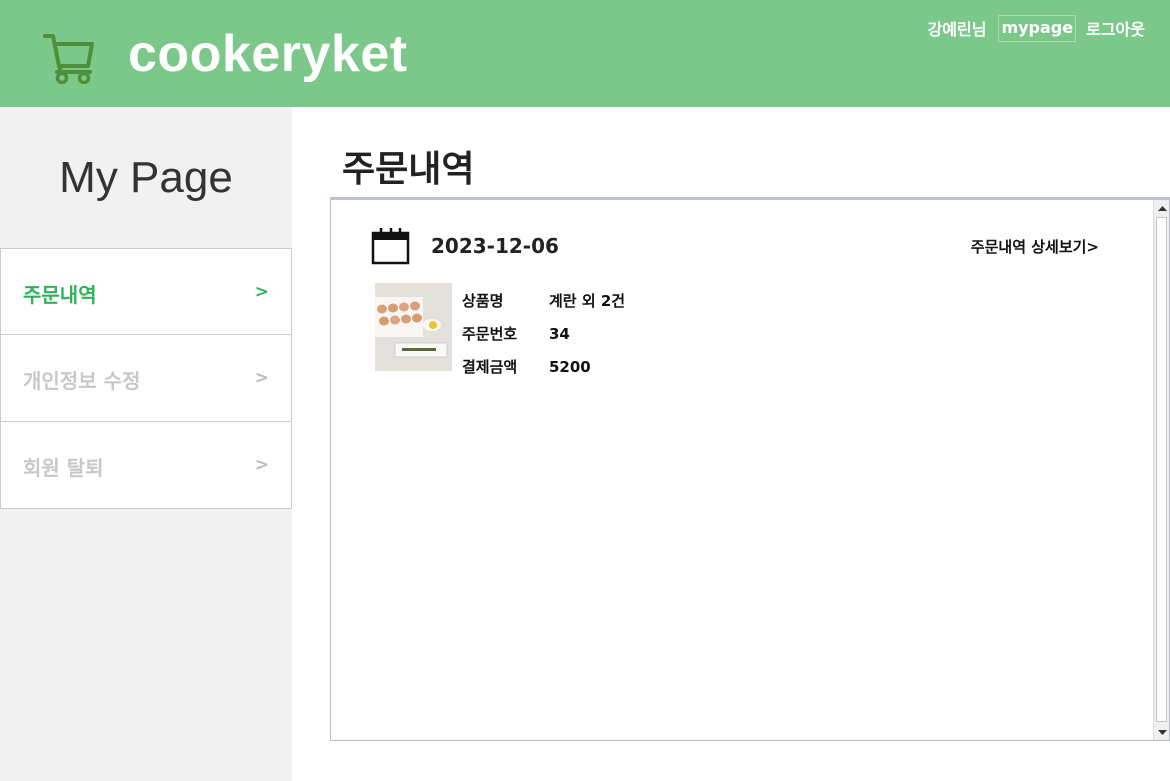  Describe the element at coordinates (69, 56) in the screenshot. I see `cart-icon` at that location.